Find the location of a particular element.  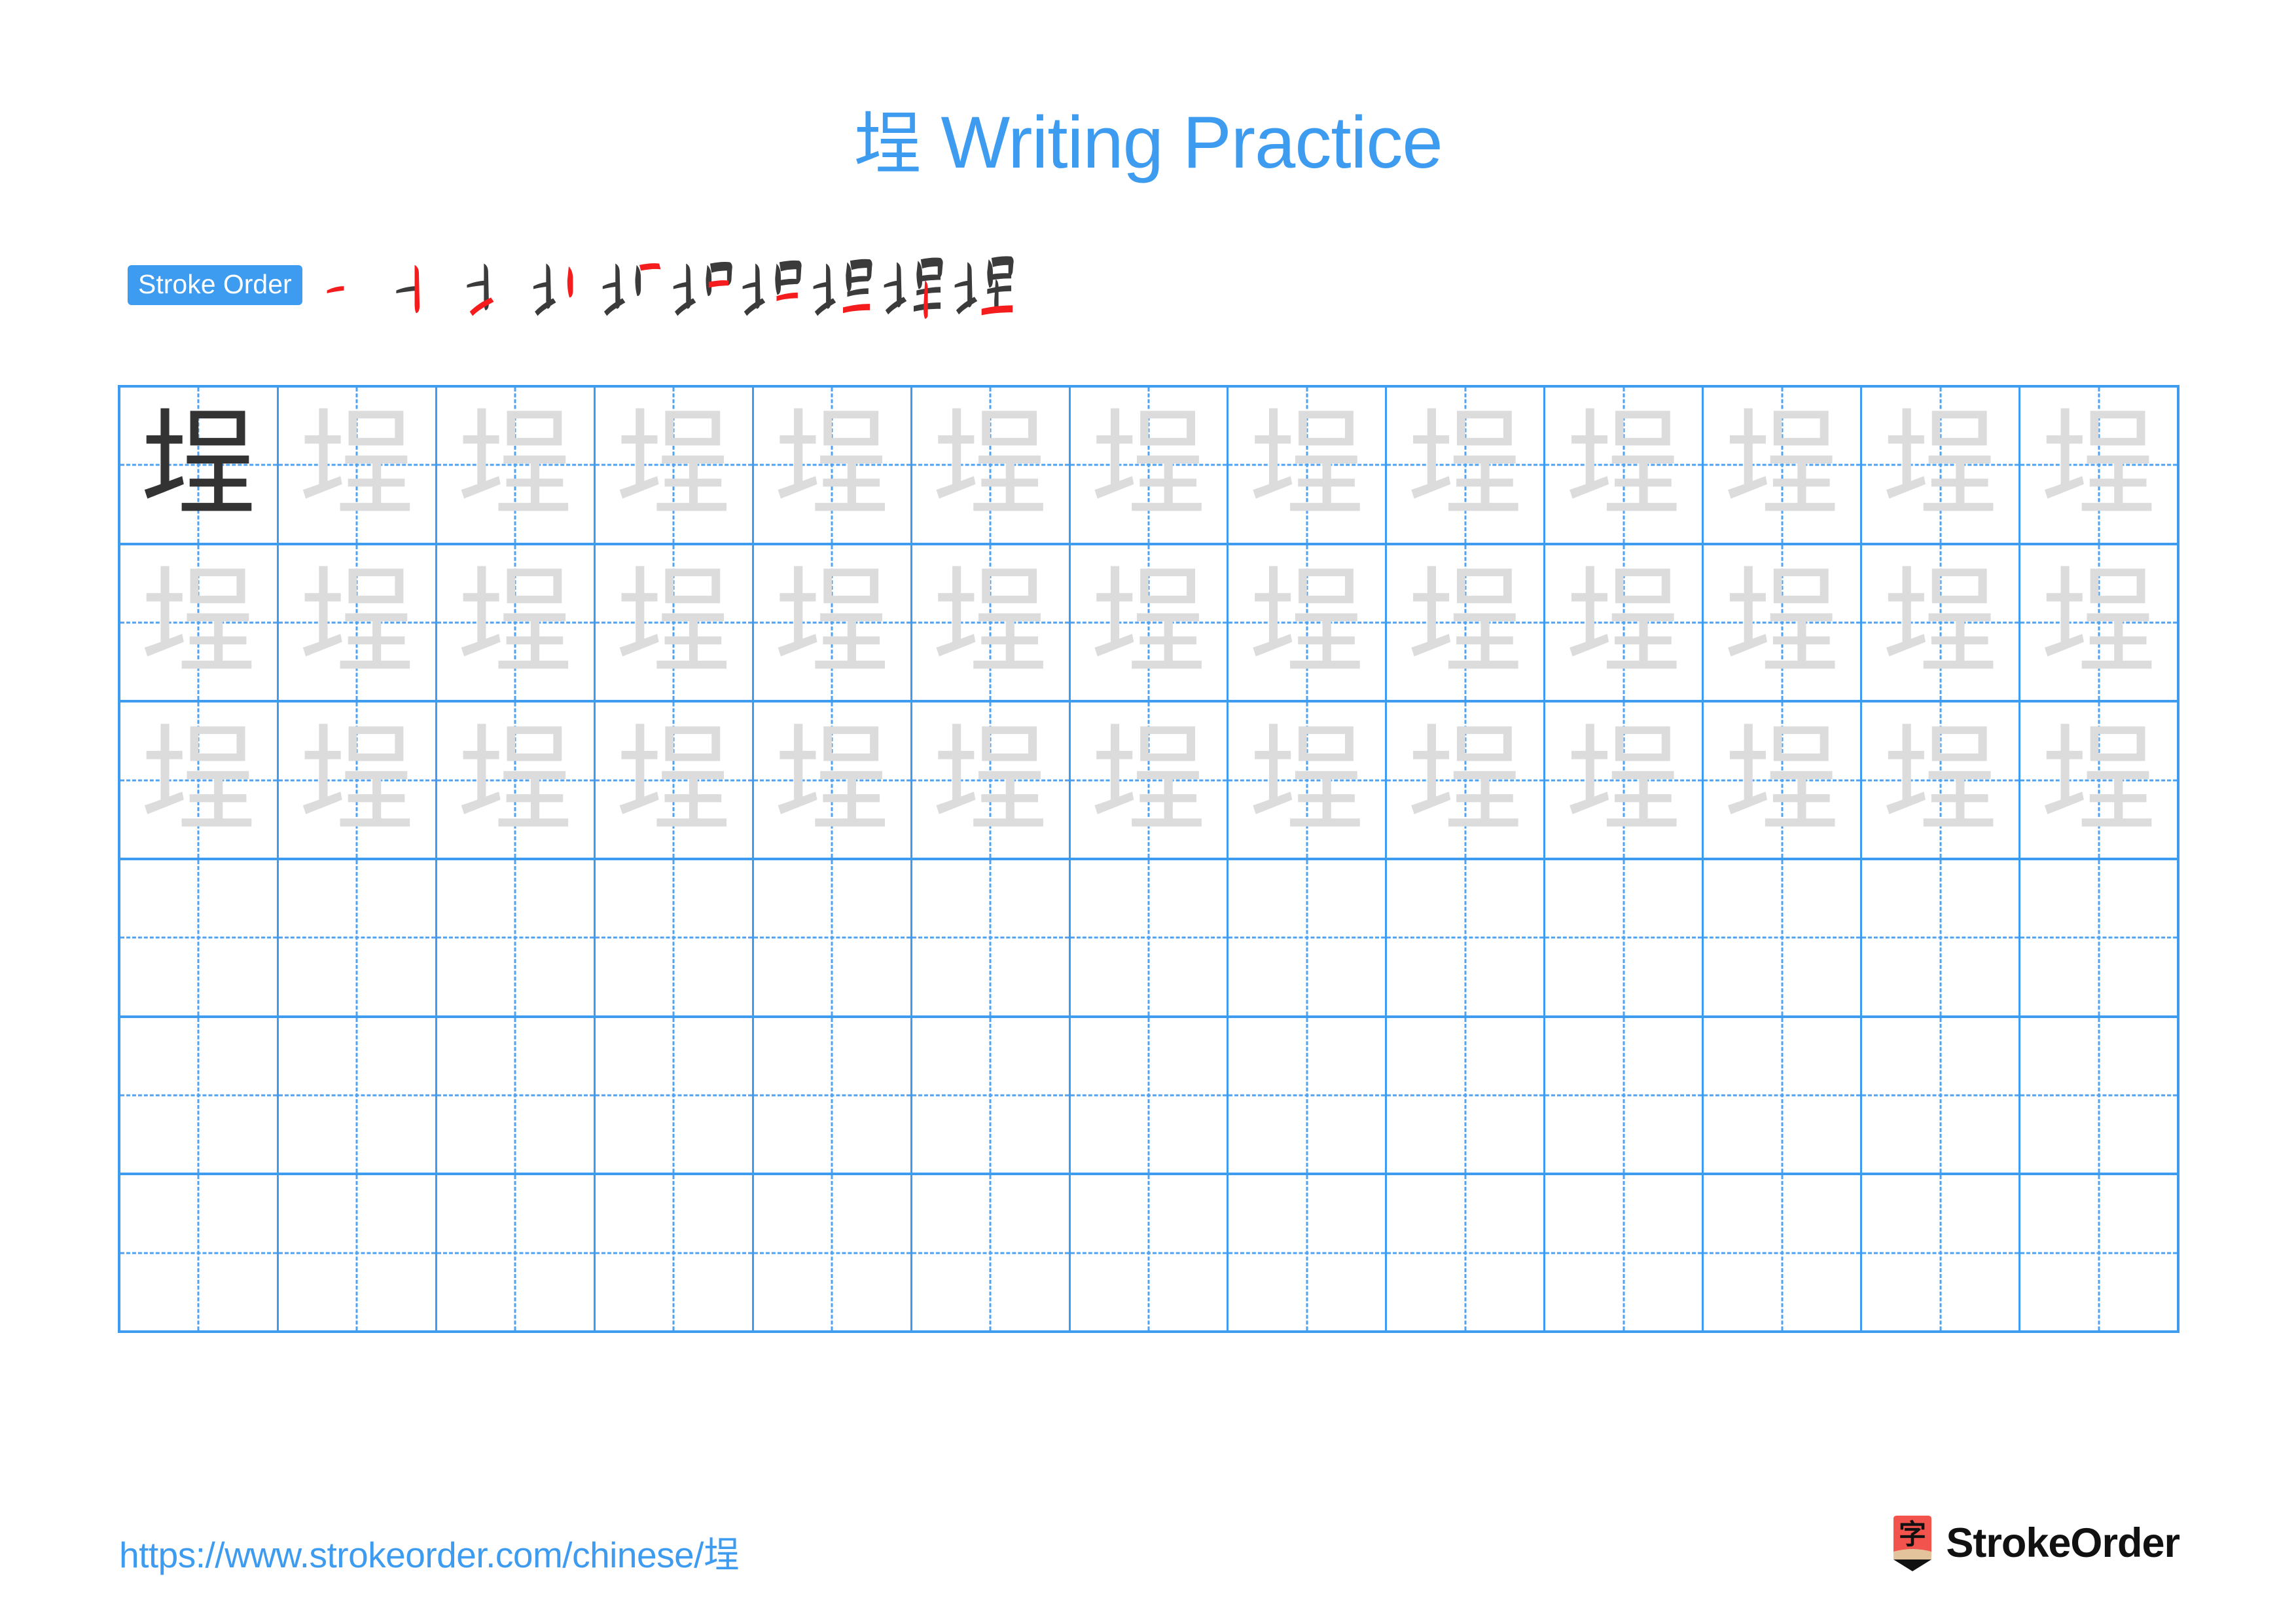

practice-cell-r3-c3: 埕 is located at coordinates (516, 780).